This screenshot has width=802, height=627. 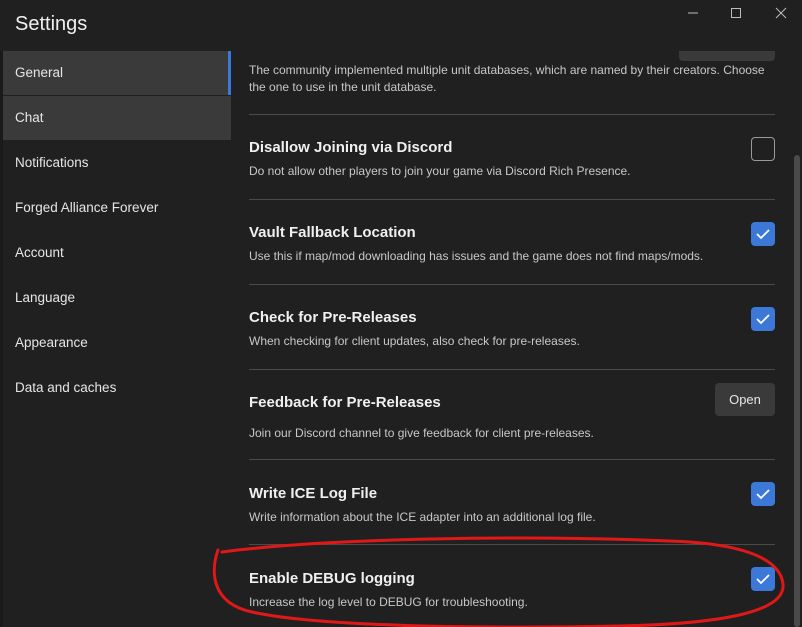 What do you see at coordinates (51, 24) in the screenshot?
I see `window-title: Settings` at bounding box center [51, 24].